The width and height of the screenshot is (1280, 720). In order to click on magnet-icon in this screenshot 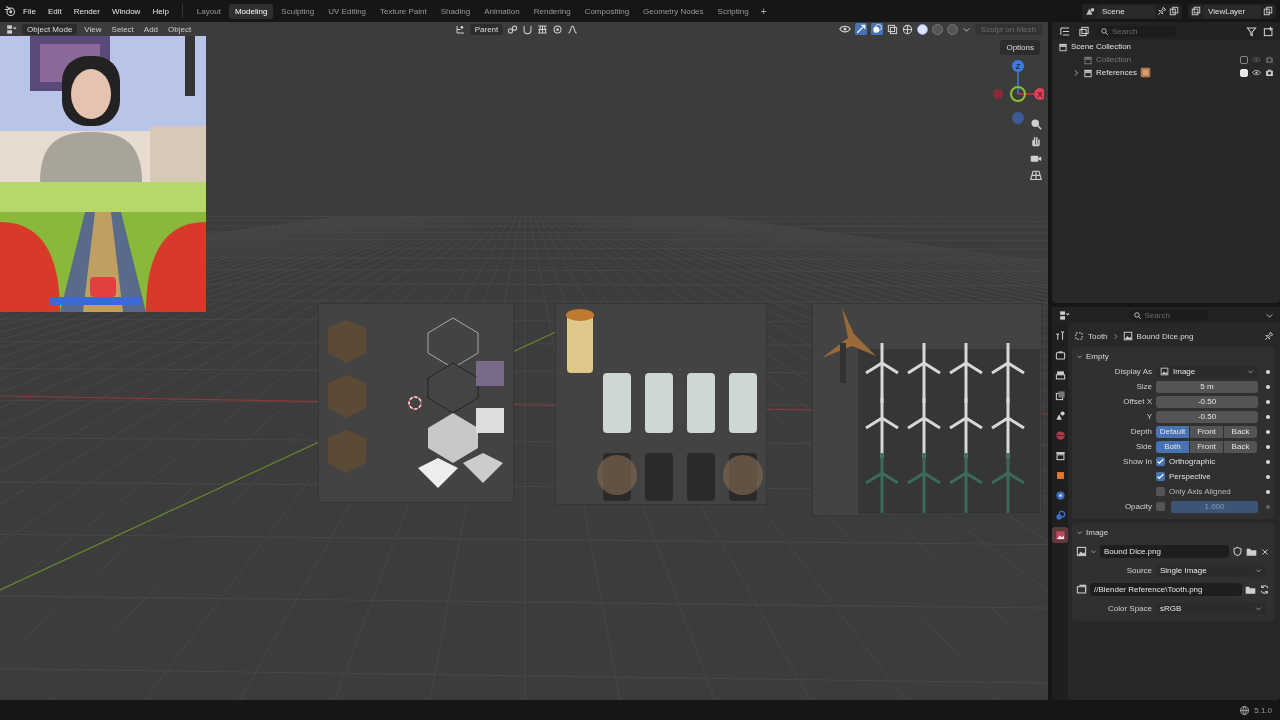, I will do `click(528, 29)`.